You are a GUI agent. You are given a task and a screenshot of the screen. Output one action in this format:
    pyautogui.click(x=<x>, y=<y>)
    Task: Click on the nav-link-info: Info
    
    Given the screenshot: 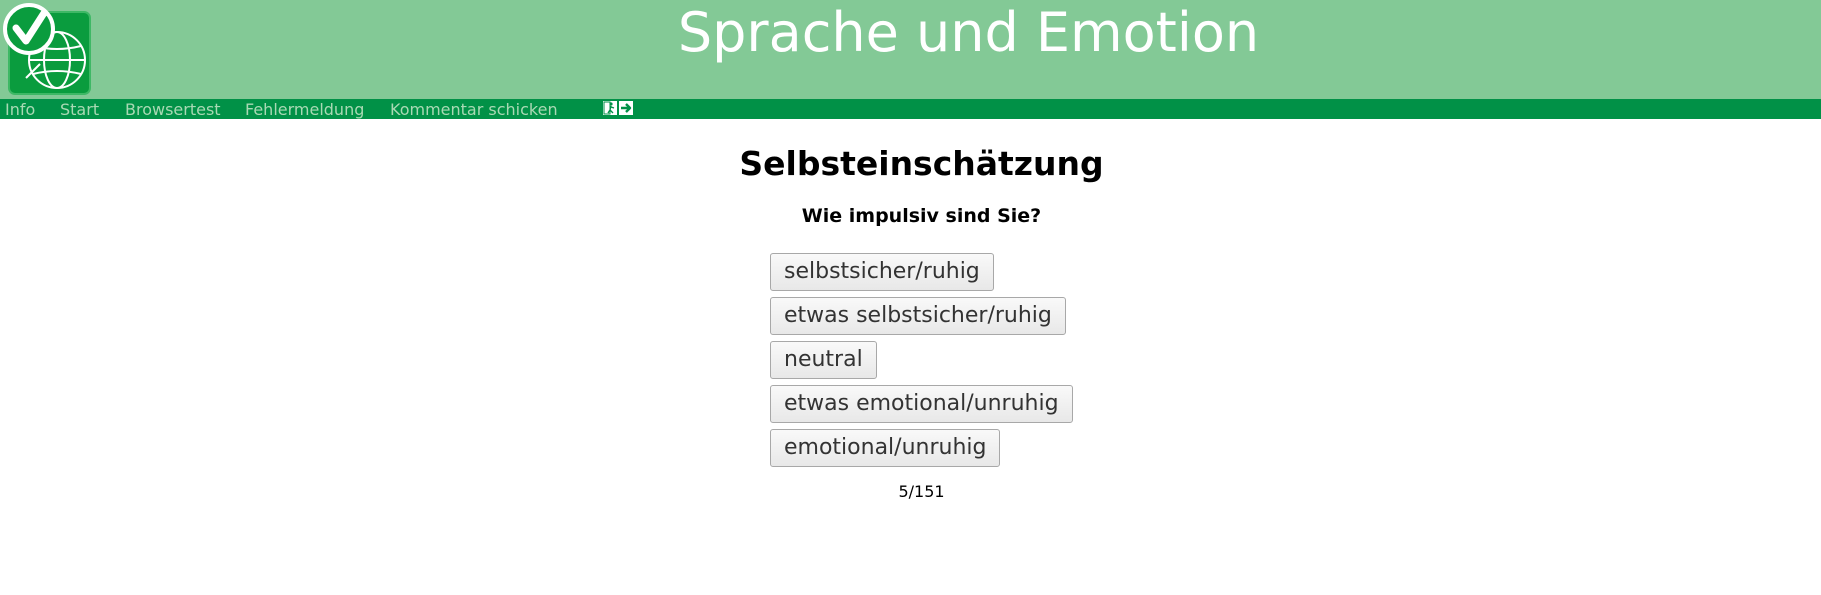 What is the action you would take?
    pyautogui.click(x=20, y=109)
    